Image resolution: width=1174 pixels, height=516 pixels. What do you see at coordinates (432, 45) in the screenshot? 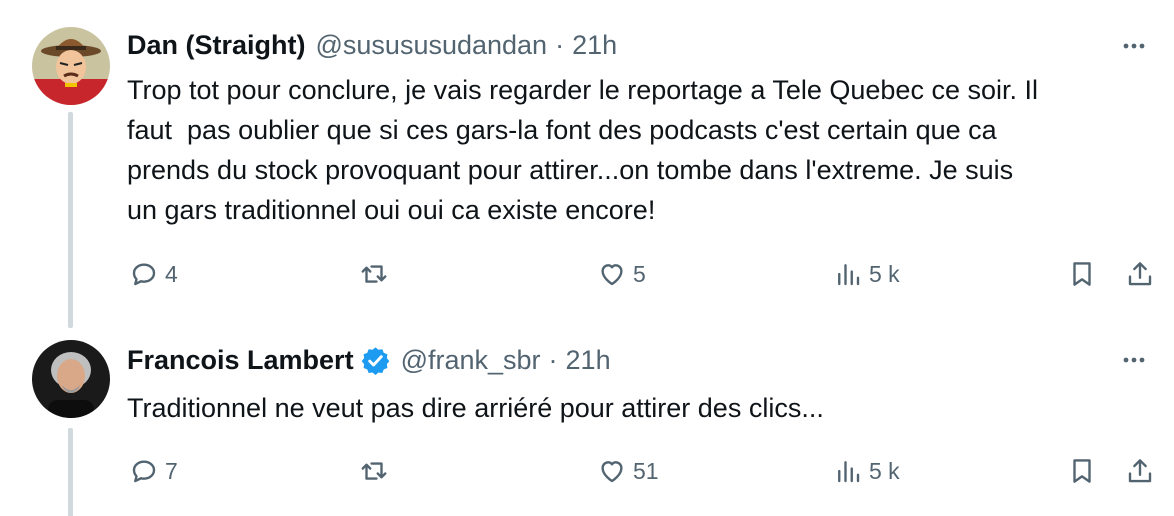
I see `user-handle: @susususudandan` at bounding box center [432, 45].